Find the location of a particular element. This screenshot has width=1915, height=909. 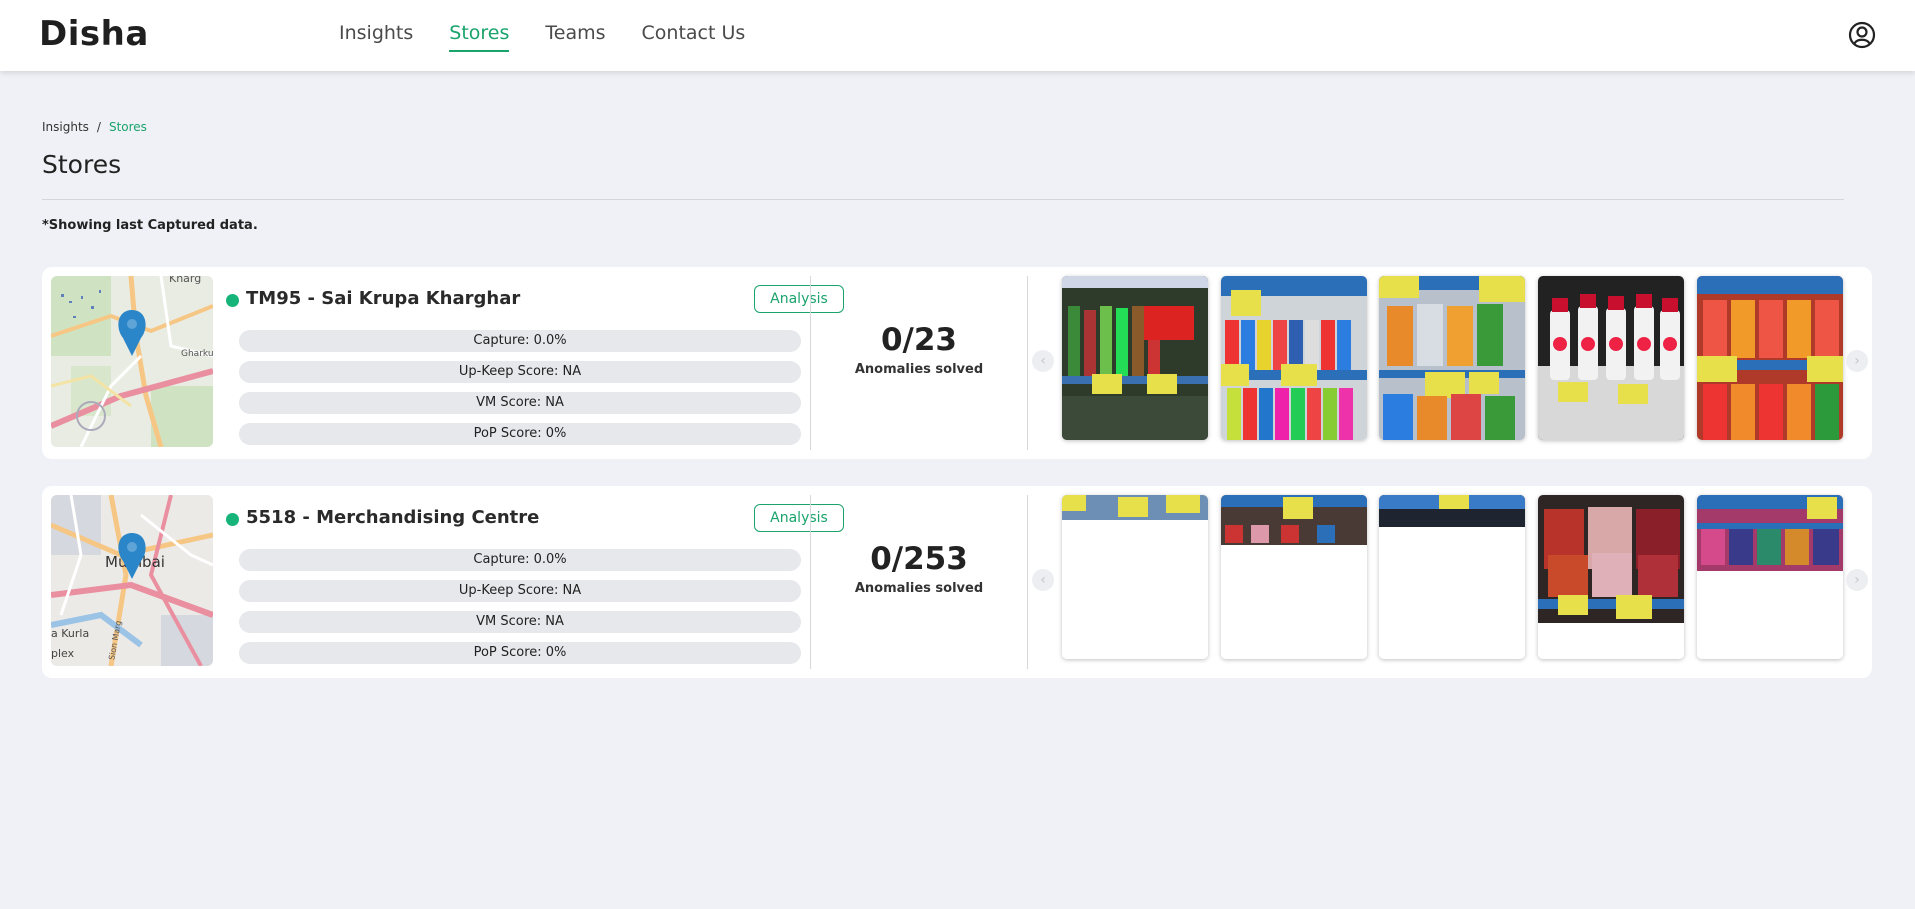

anomalies-count: 0/23 is located at coordinates (919, 340).